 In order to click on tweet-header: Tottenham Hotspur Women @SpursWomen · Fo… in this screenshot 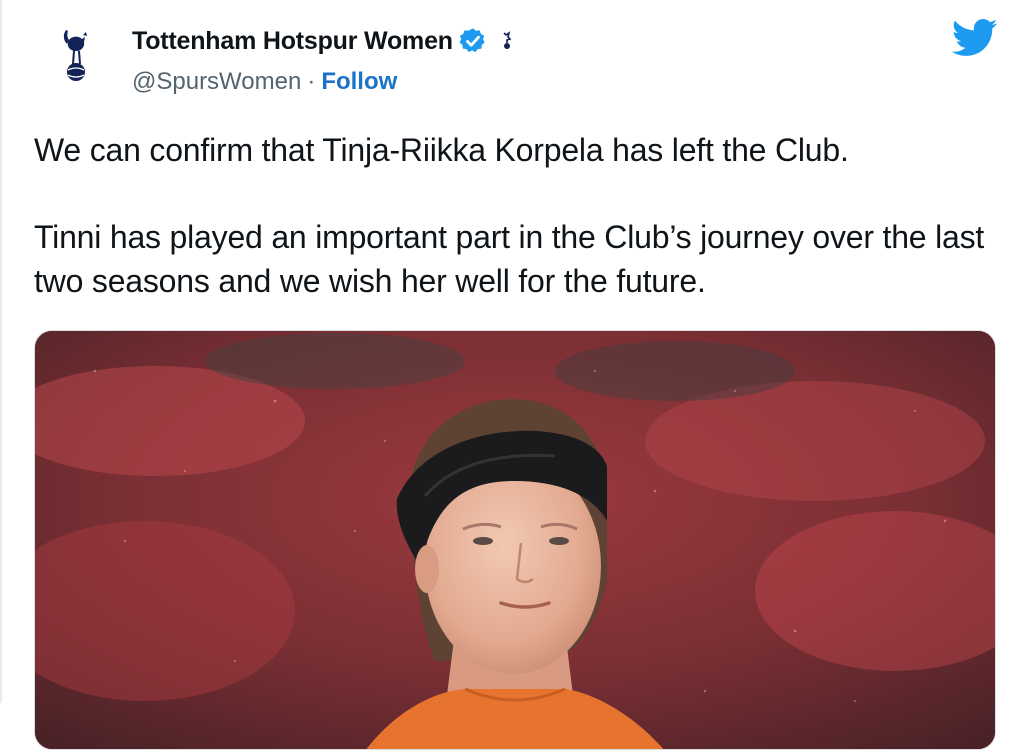, I will do `click(513, 55)`.